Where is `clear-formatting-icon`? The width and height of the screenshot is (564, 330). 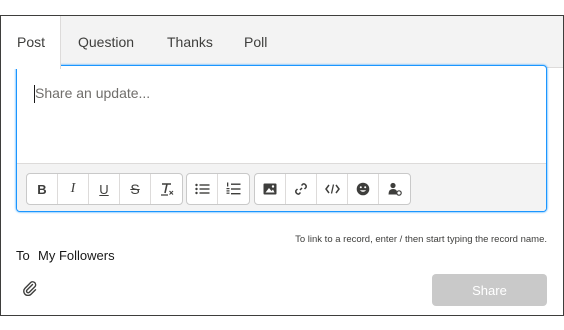 clear-formatting-icon is located at coordinates (166, 189).